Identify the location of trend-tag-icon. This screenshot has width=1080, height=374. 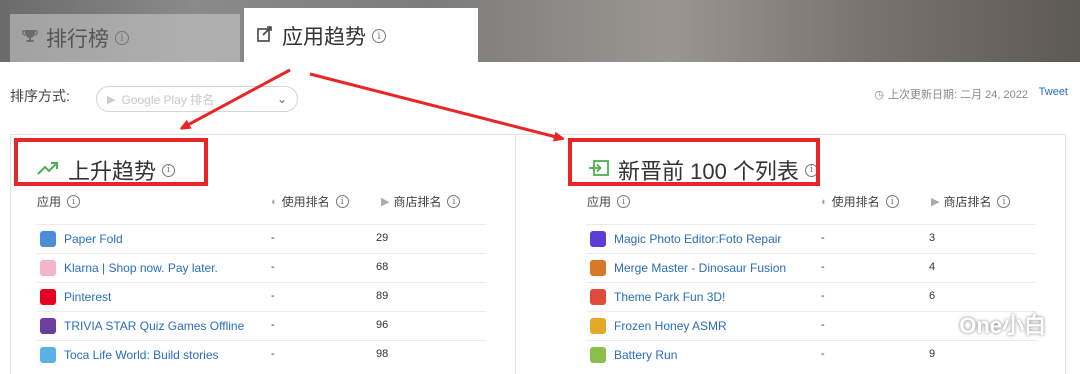
(265, 36).